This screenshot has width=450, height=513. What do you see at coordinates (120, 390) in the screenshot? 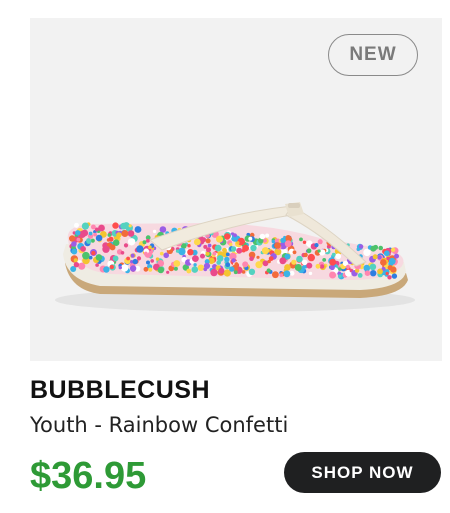
I see `product-name: BUBBLECUSH` at bounding box center [120, 390].